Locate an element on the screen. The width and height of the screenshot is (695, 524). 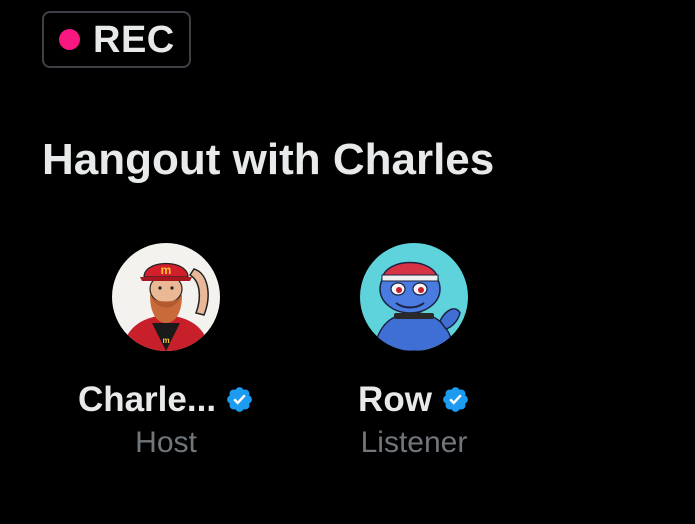
avatar-host: m m is located at coordinates (166, 297).